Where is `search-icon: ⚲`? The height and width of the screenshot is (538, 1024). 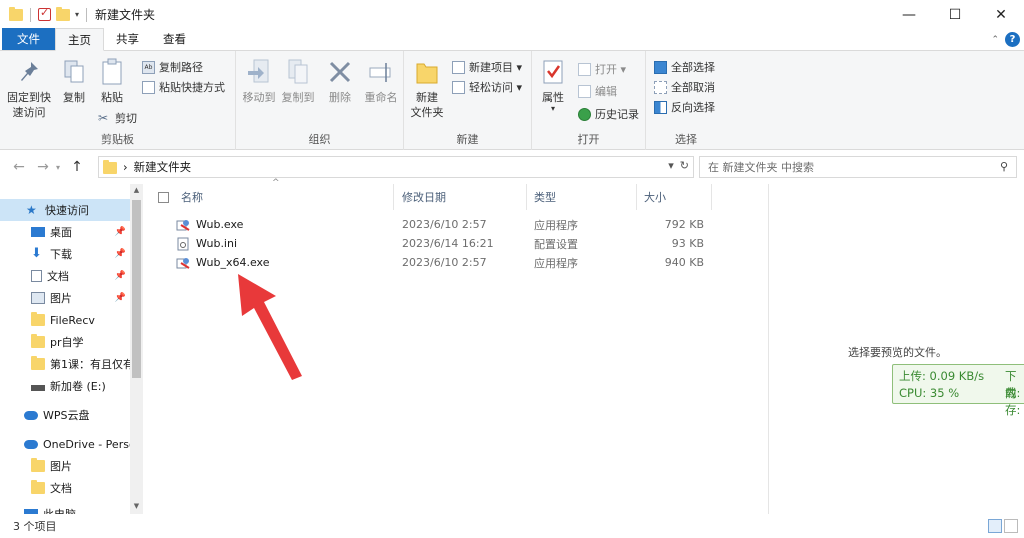 search-icon: ⚲ is located at coordinates (1003, 166).